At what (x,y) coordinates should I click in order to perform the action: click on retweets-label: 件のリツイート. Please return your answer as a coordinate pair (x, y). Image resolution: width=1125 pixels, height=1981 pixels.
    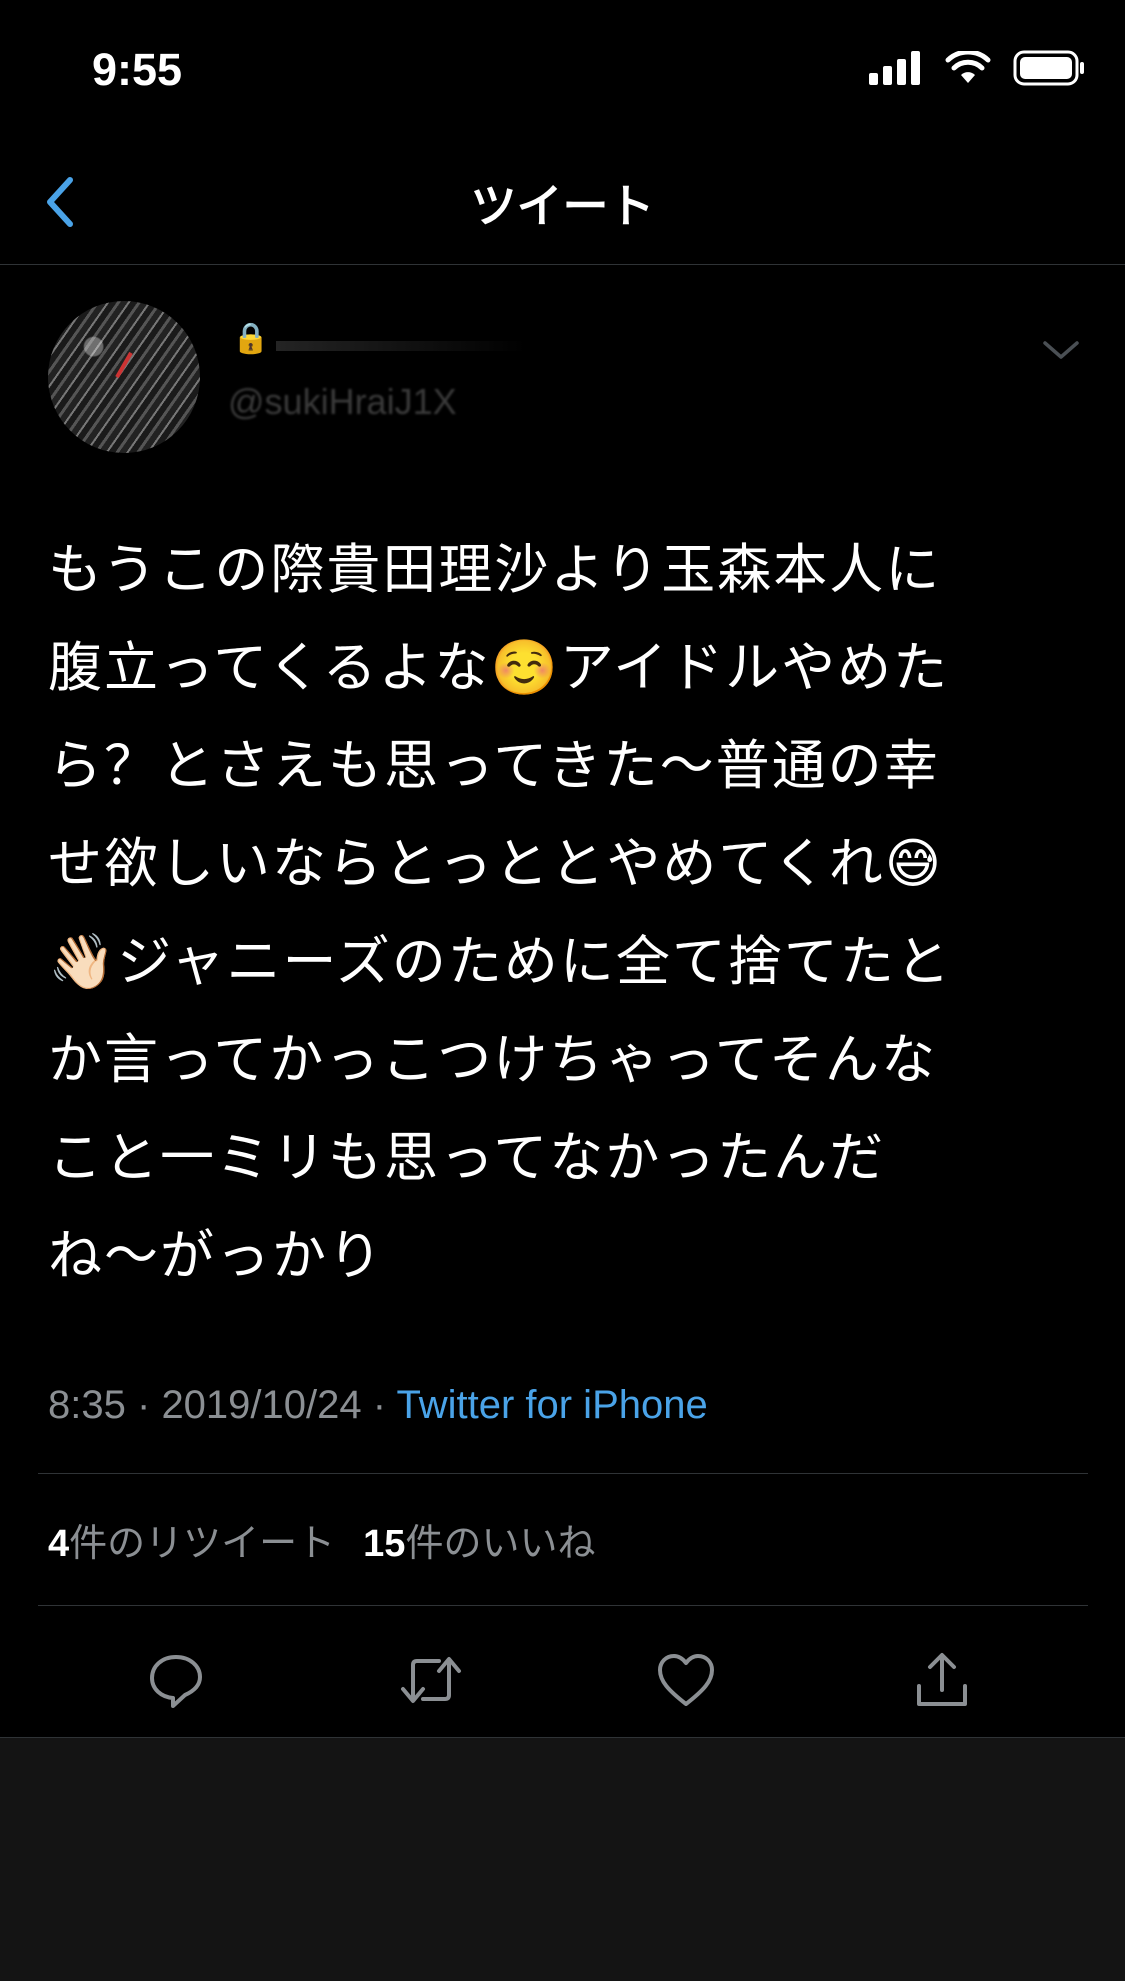
    Looking at the image, I should click on (202, 1543).